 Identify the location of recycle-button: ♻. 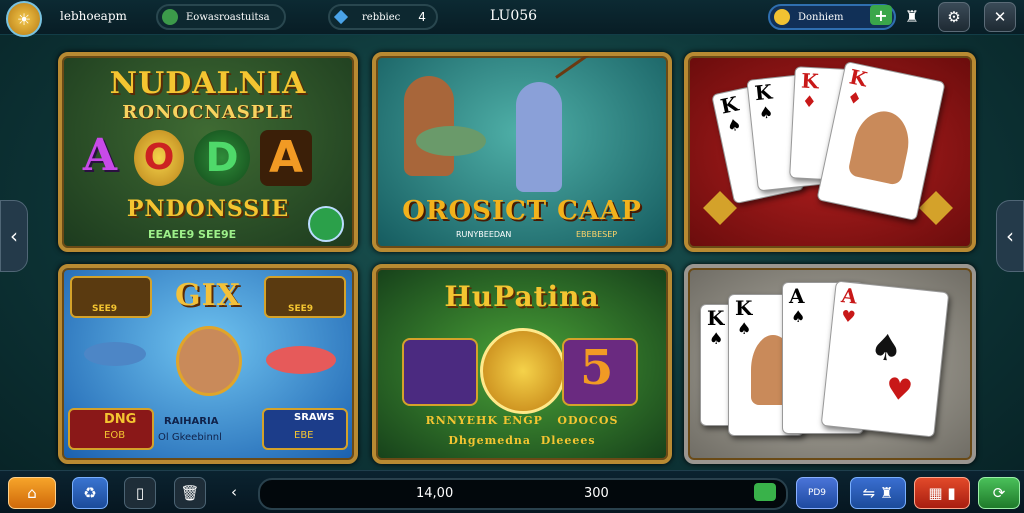
(90, 493).